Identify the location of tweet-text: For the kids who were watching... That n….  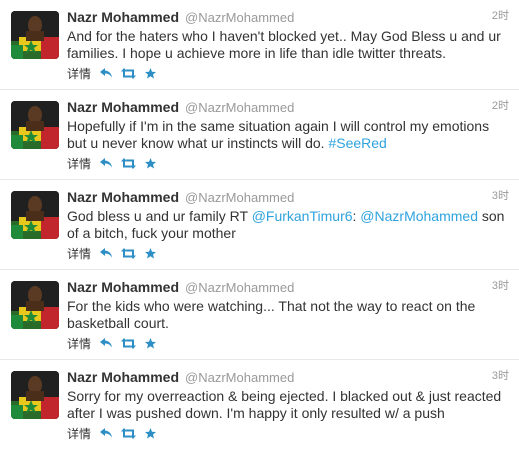
(287, 315).